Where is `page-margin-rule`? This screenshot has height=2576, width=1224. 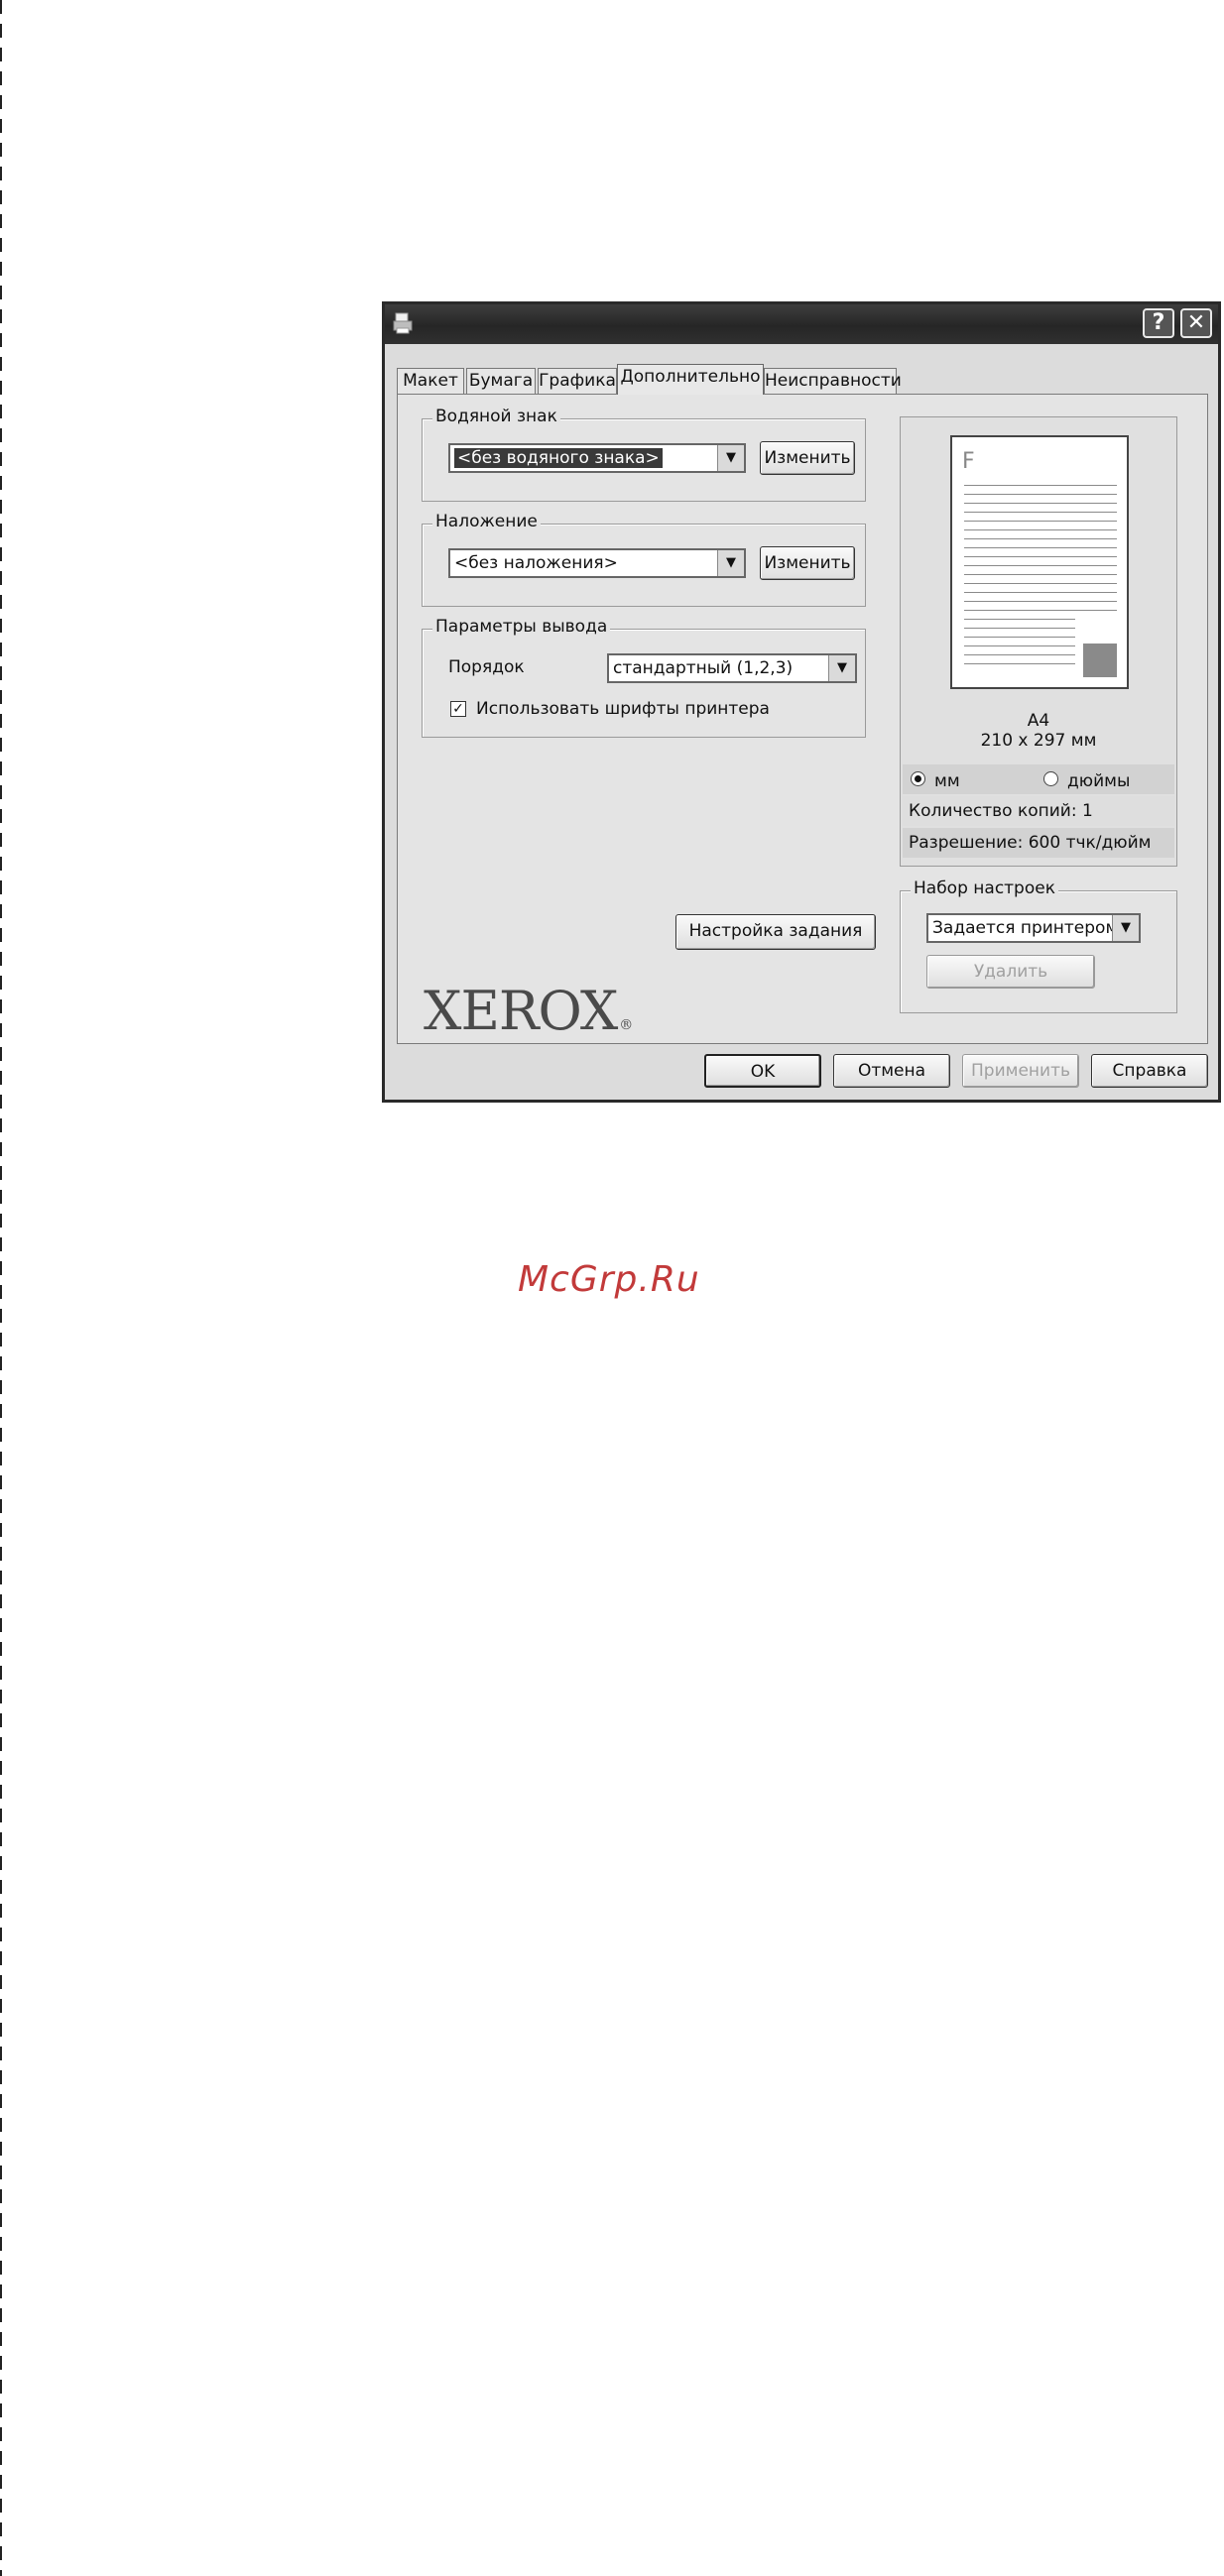 page-margin-rule is located at coordinates (1, 1288).